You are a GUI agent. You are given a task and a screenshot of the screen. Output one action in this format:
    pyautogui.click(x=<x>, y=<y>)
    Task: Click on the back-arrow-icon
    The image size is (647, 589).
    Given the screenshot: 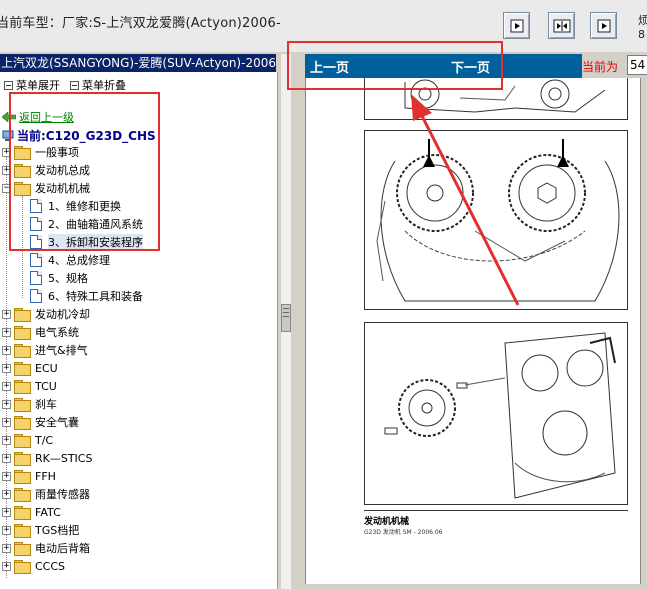 What is the action you would take?
    pyautogui.click(x=9, y=117)
    